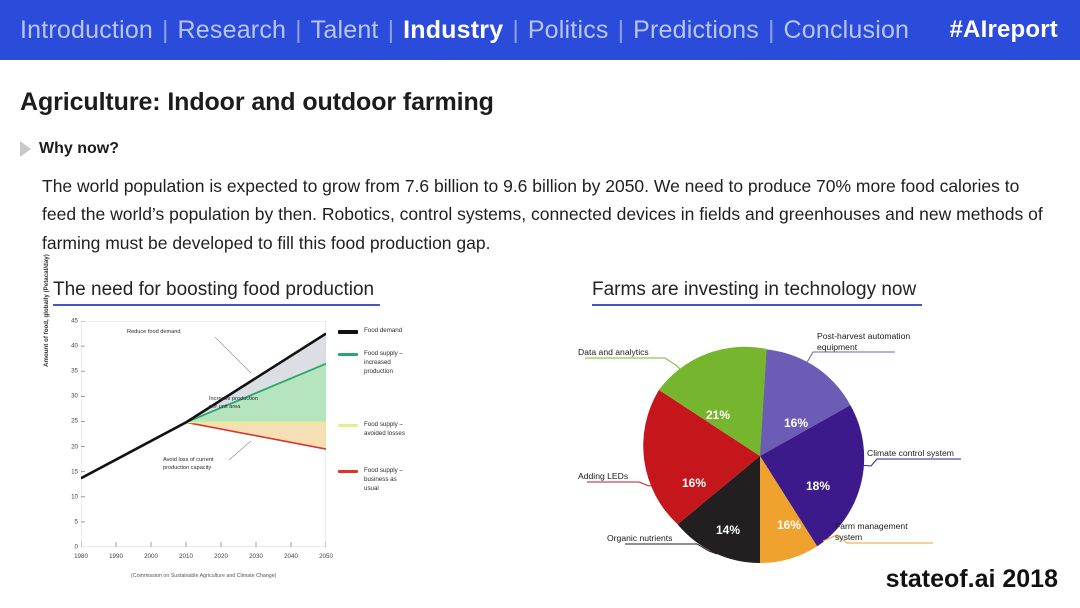 Image resolution: width=1080 pixels, height=608 pixels. What do you see at coordinates (348, 425) in the screenshot?
I see `legend-swatch-avoided-losses` at bounding box center [348, 425].